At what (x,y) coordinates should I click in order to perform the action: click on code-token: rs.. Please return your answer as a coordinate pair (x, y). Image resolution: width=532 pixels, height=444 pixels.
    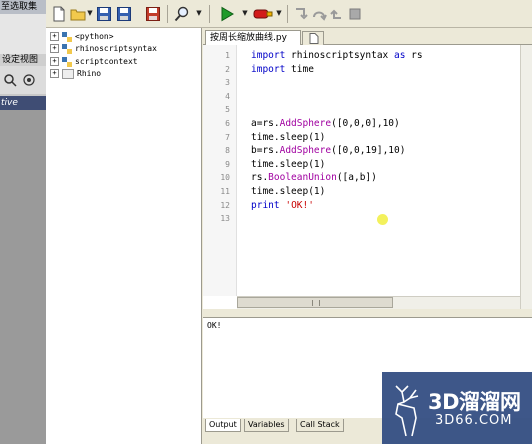
    Looking at the image, I should click on (260, 178).